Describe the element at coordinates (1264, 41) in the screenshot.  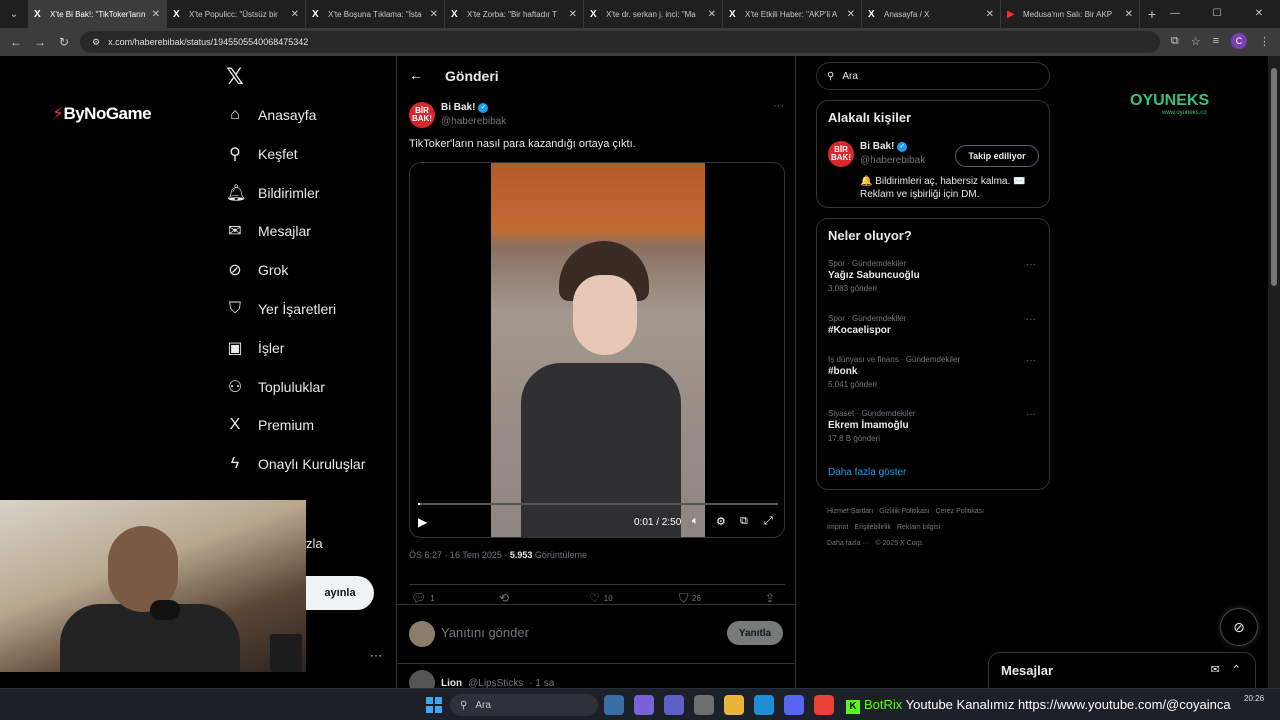
I see `browser-menu-icon: ⋮` at that location.